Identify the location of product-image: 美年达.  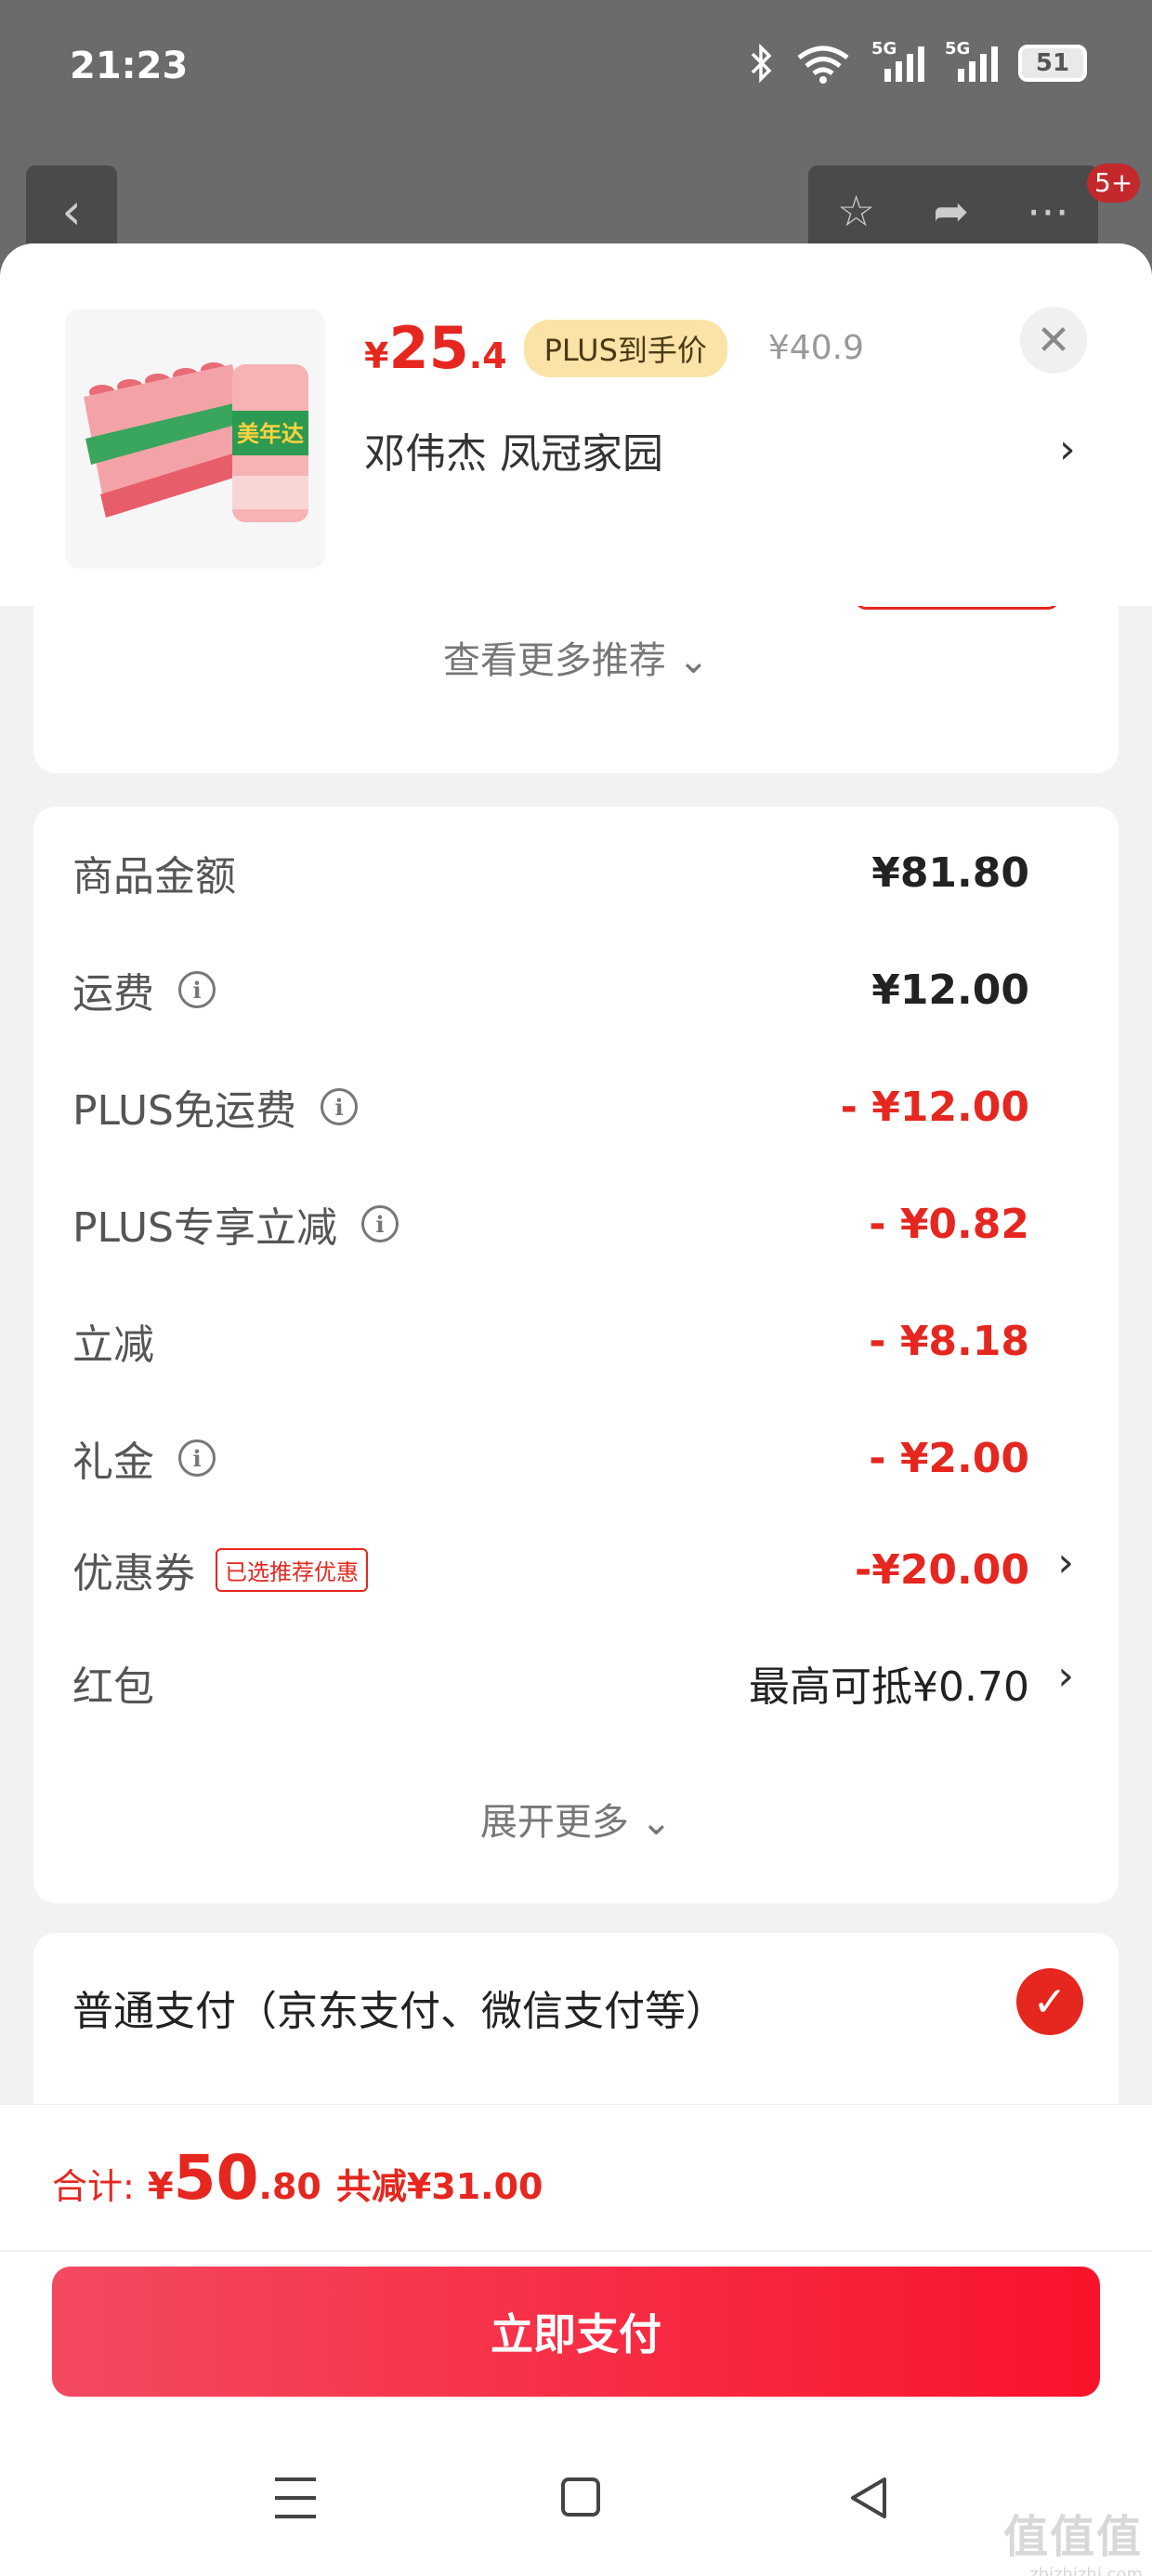
(195, 439).